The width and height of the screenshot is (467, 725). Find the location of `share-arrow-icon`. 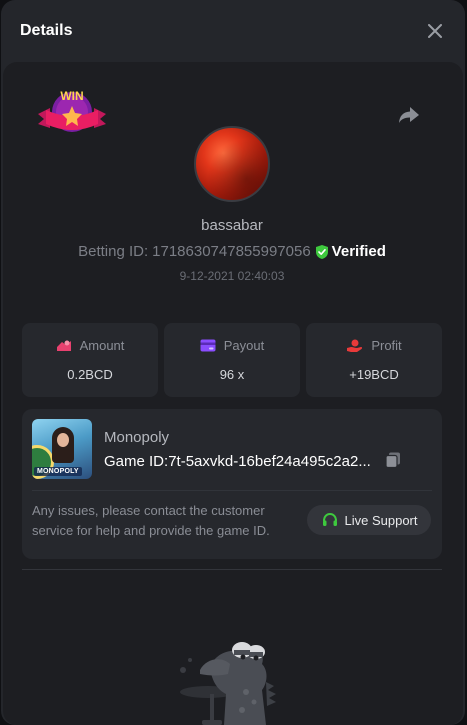

share-arrow-icon is located at coordinates (409, 115).